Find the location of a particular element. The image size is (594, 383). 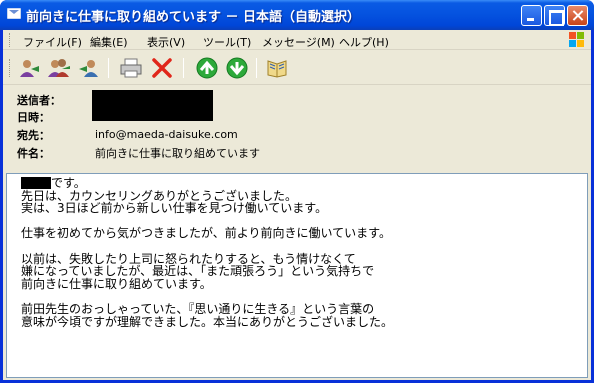

menu-view: 表示(V) is located at coordinates (166, 42).